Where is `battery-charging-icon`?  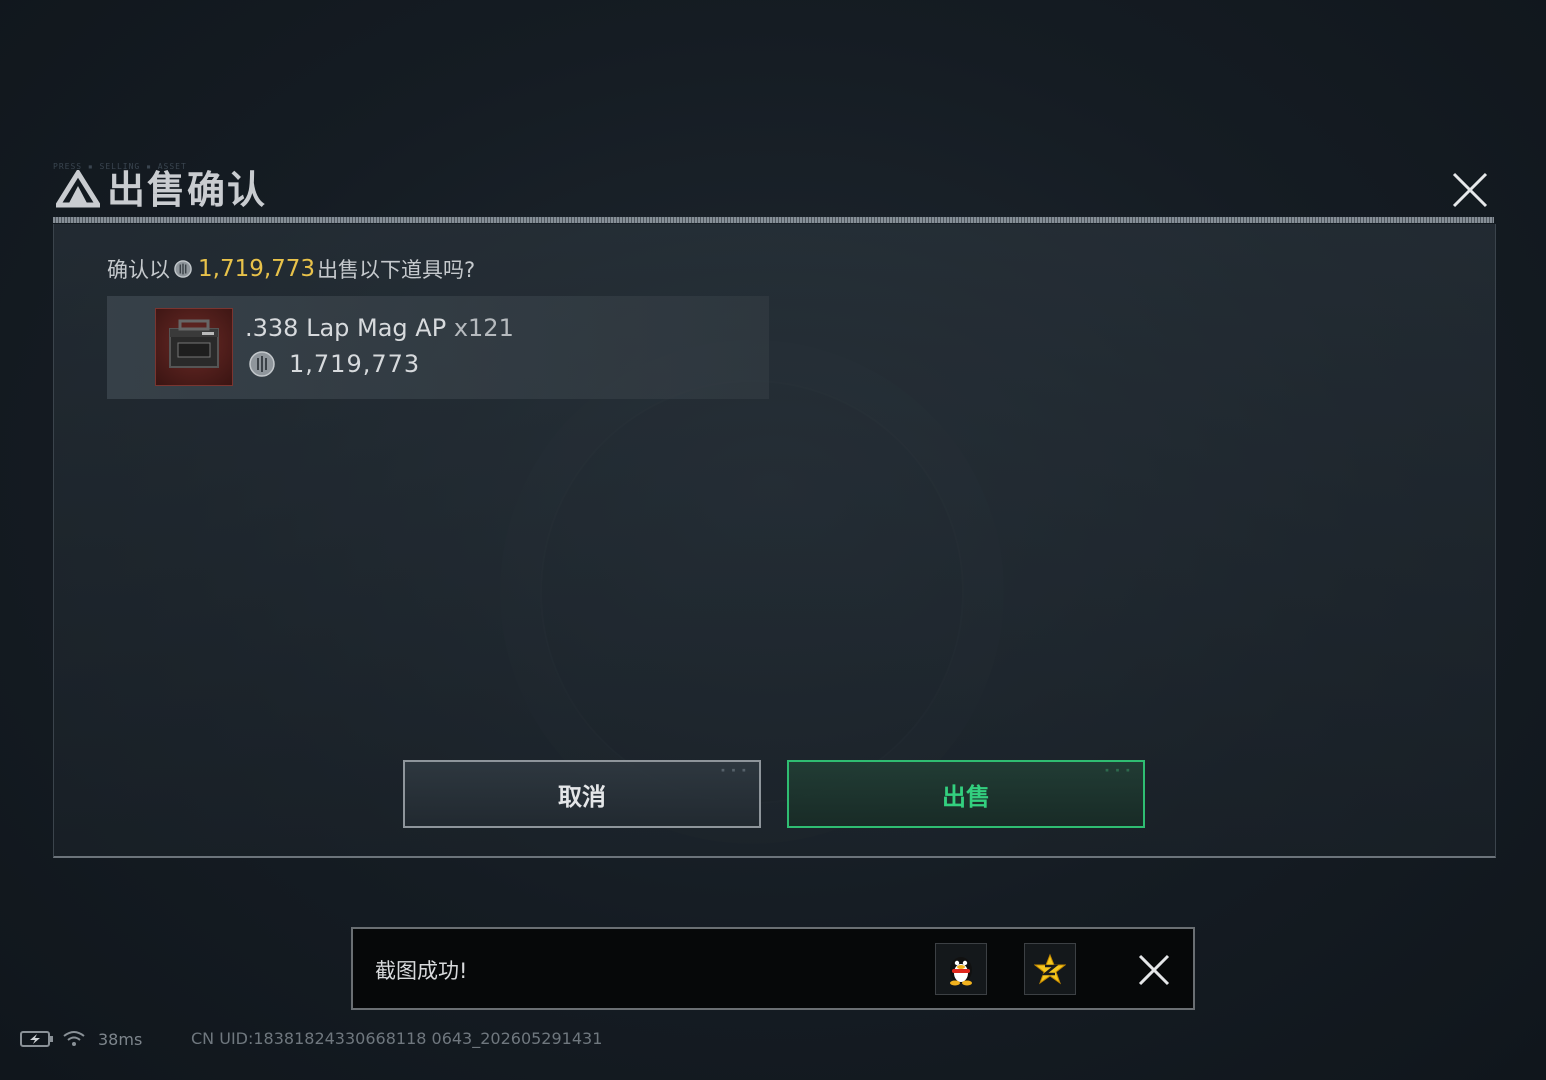
battery-charging-icon is located at coordinates (36, 1039).